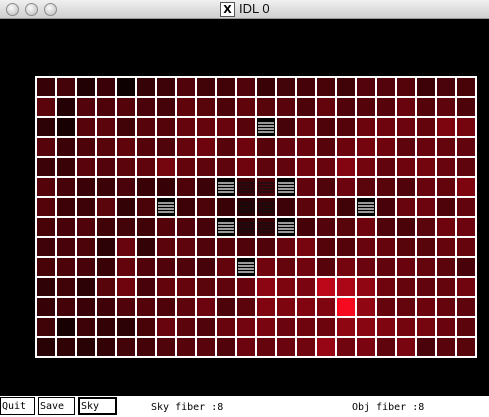 The width and height of the screenshot is (489, 417). I want to click on quit-button: Quit, so click(17, 406).